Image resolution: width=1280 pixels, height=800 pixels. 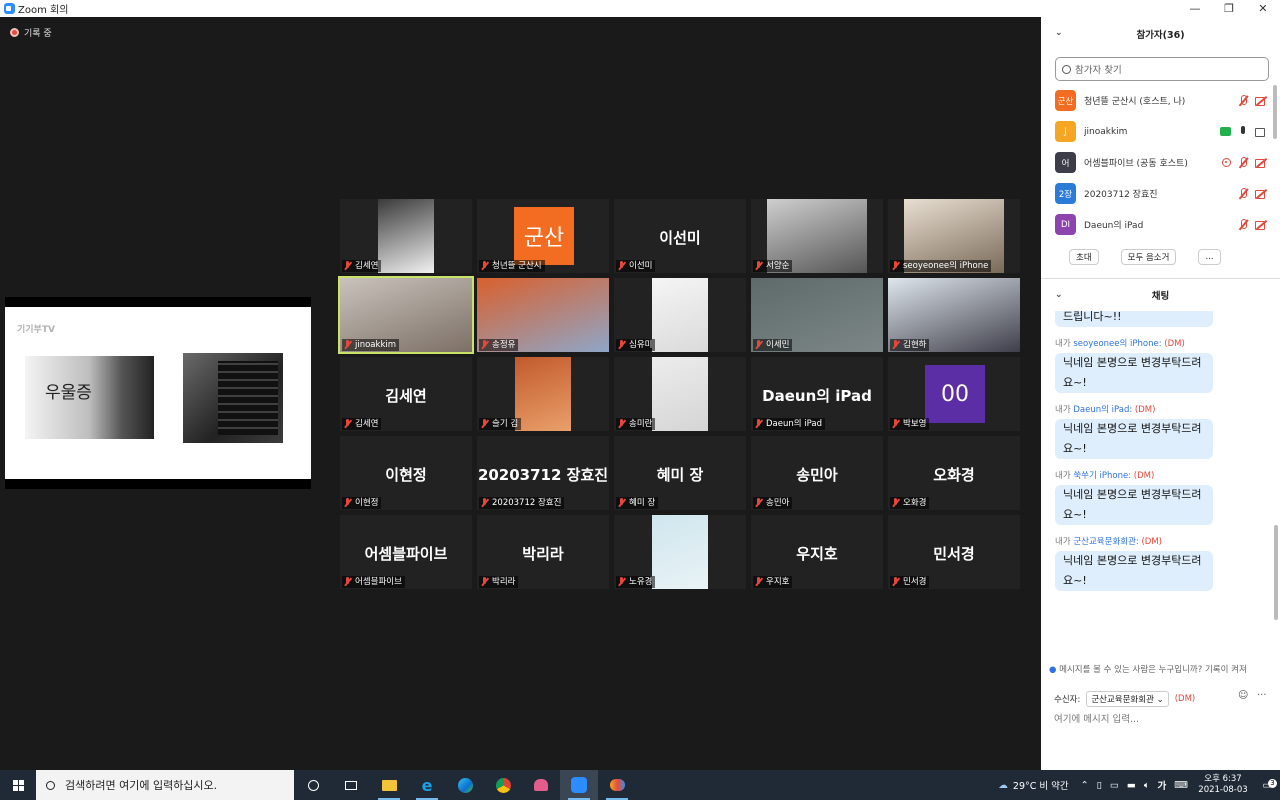 I want to click on task-view-icon, so click(x=351, y=785).